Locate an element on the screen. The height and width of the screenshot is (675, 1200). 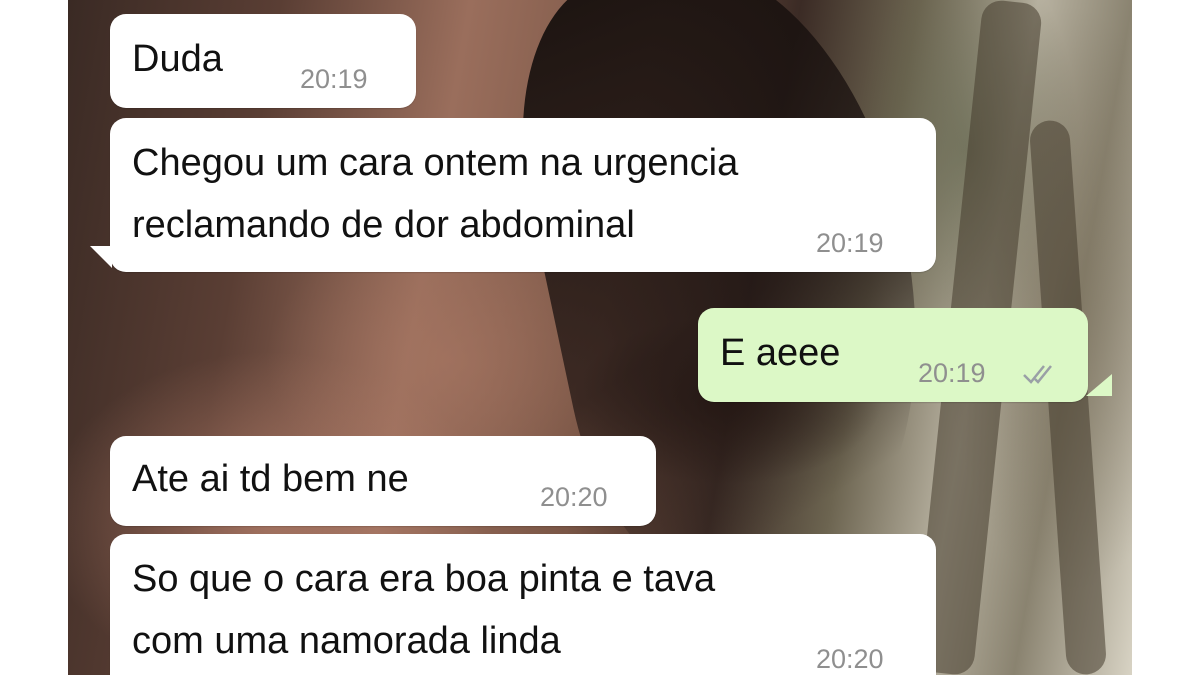
double-check-icon is located at coordinates (1037, 374).